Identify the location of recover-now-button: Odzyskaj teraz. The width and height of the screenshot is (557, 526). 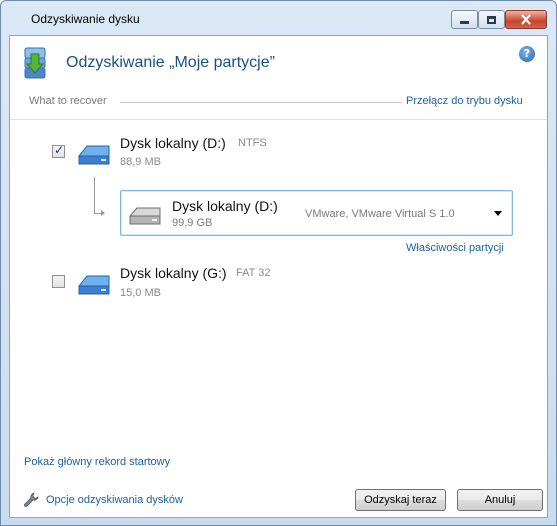
(400, 500).